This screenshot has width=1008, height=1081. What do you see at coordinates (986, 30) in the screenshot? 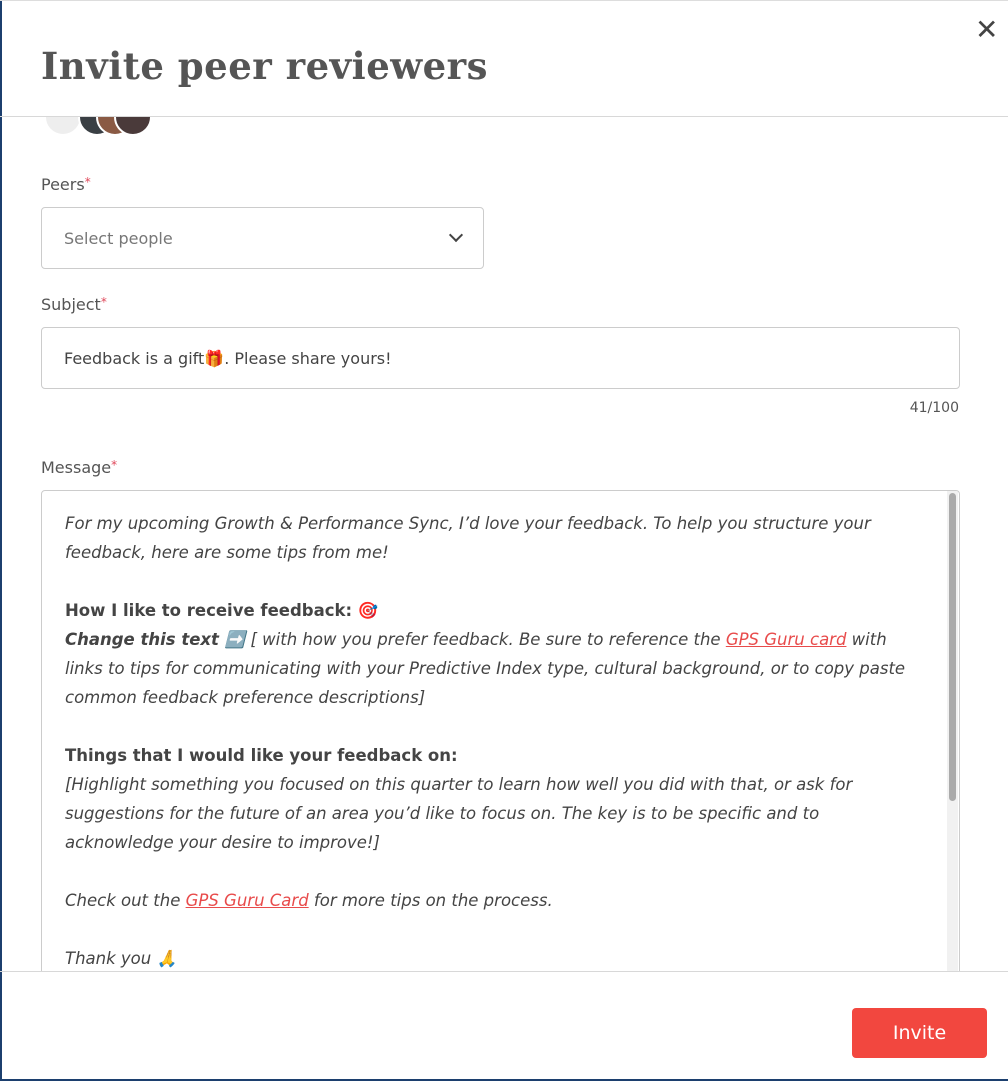
I see `close-icon: ✕` at bounding box center [986, 30].